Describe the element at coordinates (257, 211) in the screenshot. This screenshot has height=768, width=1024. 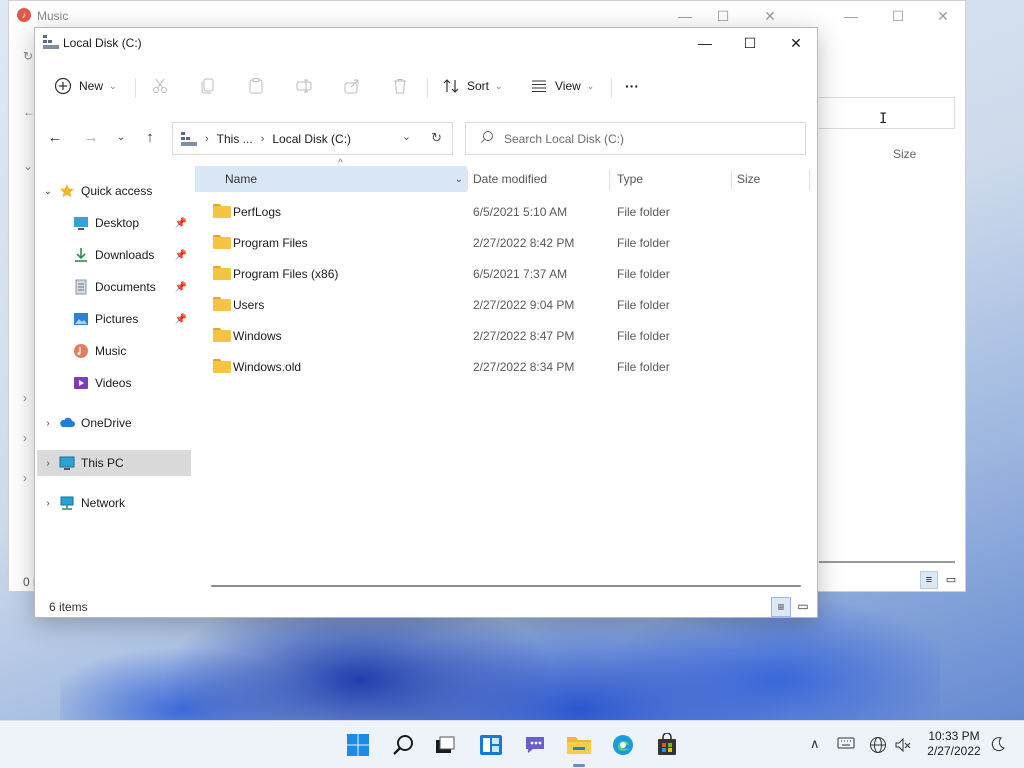
I see `file-name: PerfLogs` at that location.